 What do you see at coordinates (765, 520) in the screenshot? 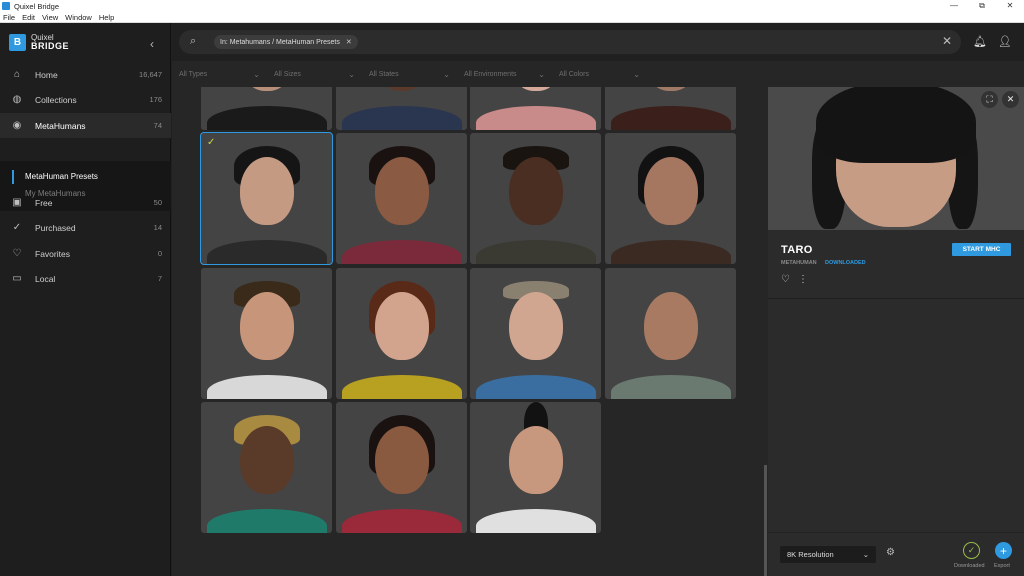
I see `scrollbar-thumb` at bounding box center [765, 520].